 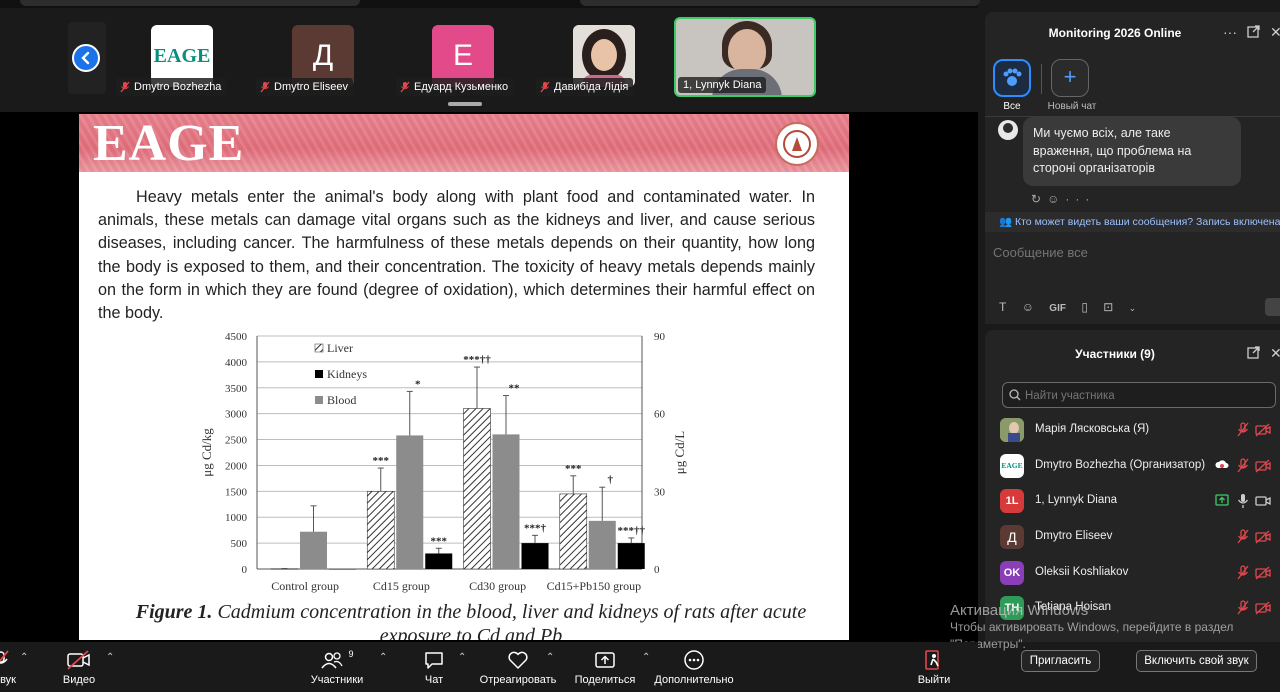 I want to click on slide-banner: EAGE, so click(x=464, y=143).